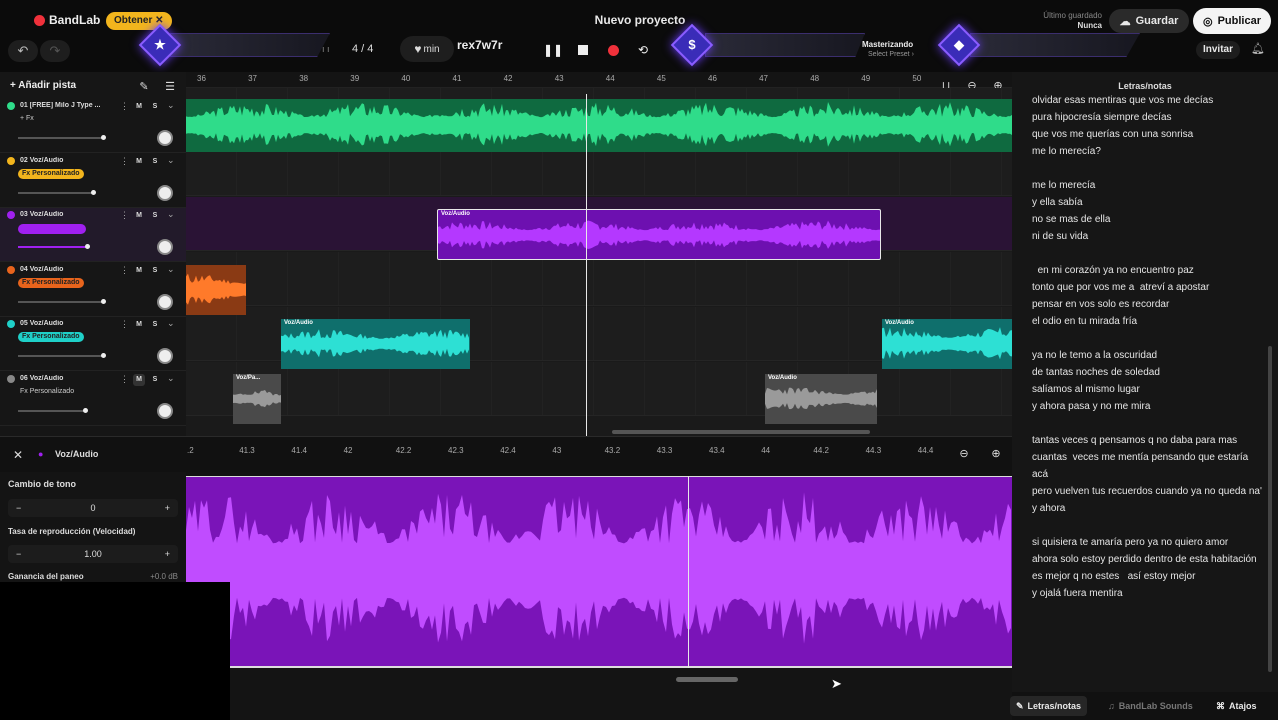 This screenshot has width=1278, height=720. I want to click on clip-track-5b: Voz/Audio, so click(947, 344).